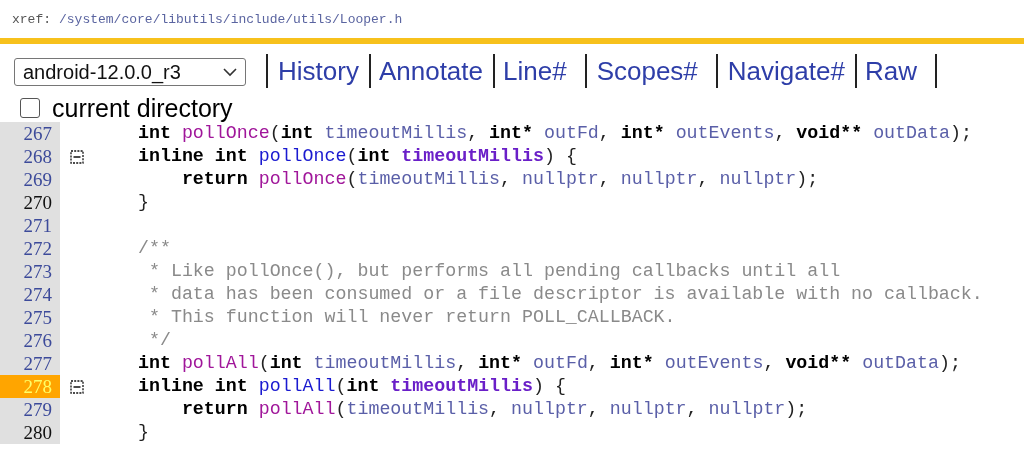  I want to click on line-number: 270, so click(30, 202).